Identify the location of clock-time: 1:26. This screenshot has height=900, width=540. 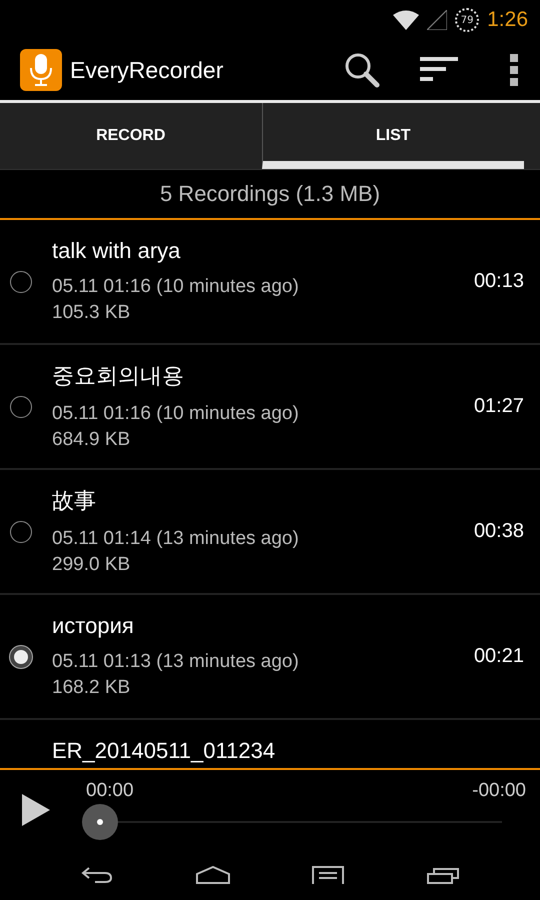
(507, 20).